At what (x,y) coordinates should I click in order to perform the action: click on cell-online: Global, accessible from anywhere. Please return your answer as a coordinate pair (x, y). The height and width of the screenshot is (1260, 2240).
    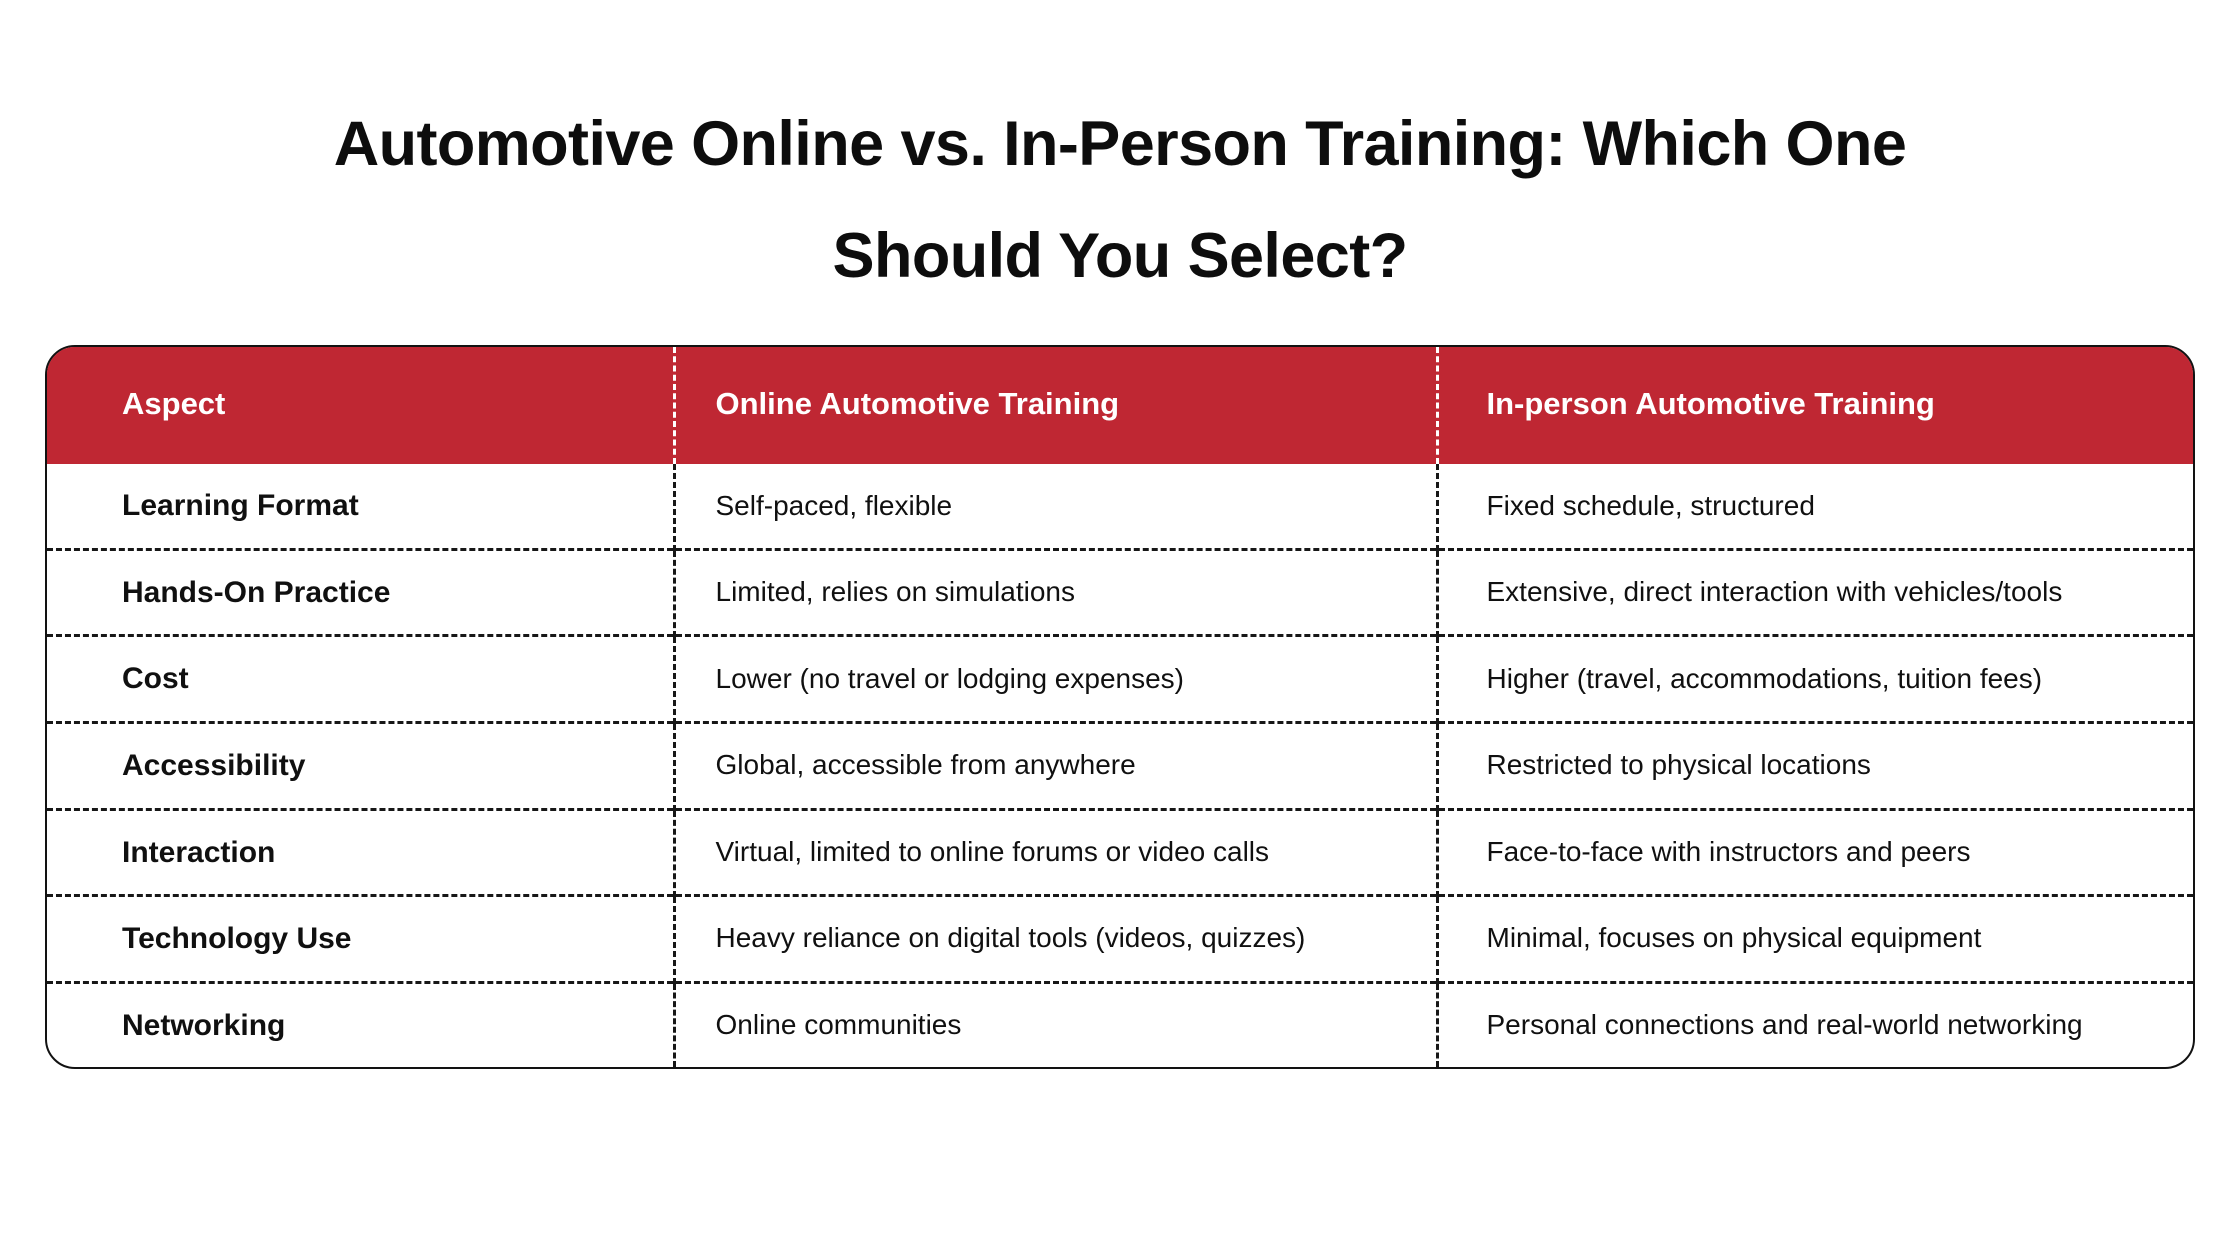
    Looking at the image, I should click on (1054, 765).